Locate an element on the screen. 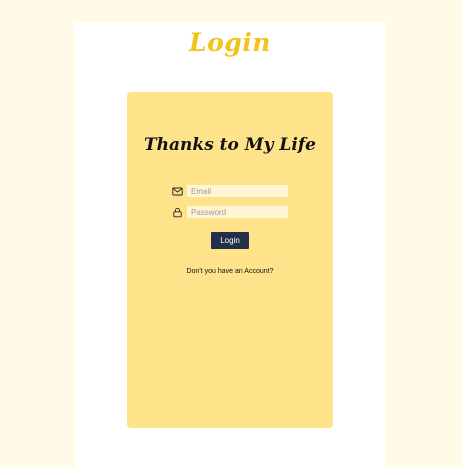 The width and height of the screenshot is (462, 468). password-row is located at coordinates (230, 212).